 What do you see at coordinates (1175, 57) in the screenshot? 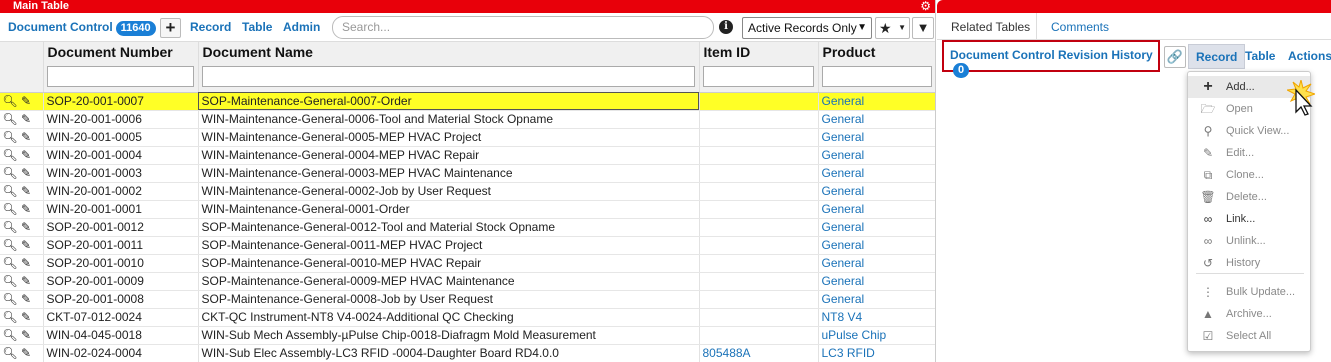
I see `link-button: 🔗` at bounding box center [1175, 57].